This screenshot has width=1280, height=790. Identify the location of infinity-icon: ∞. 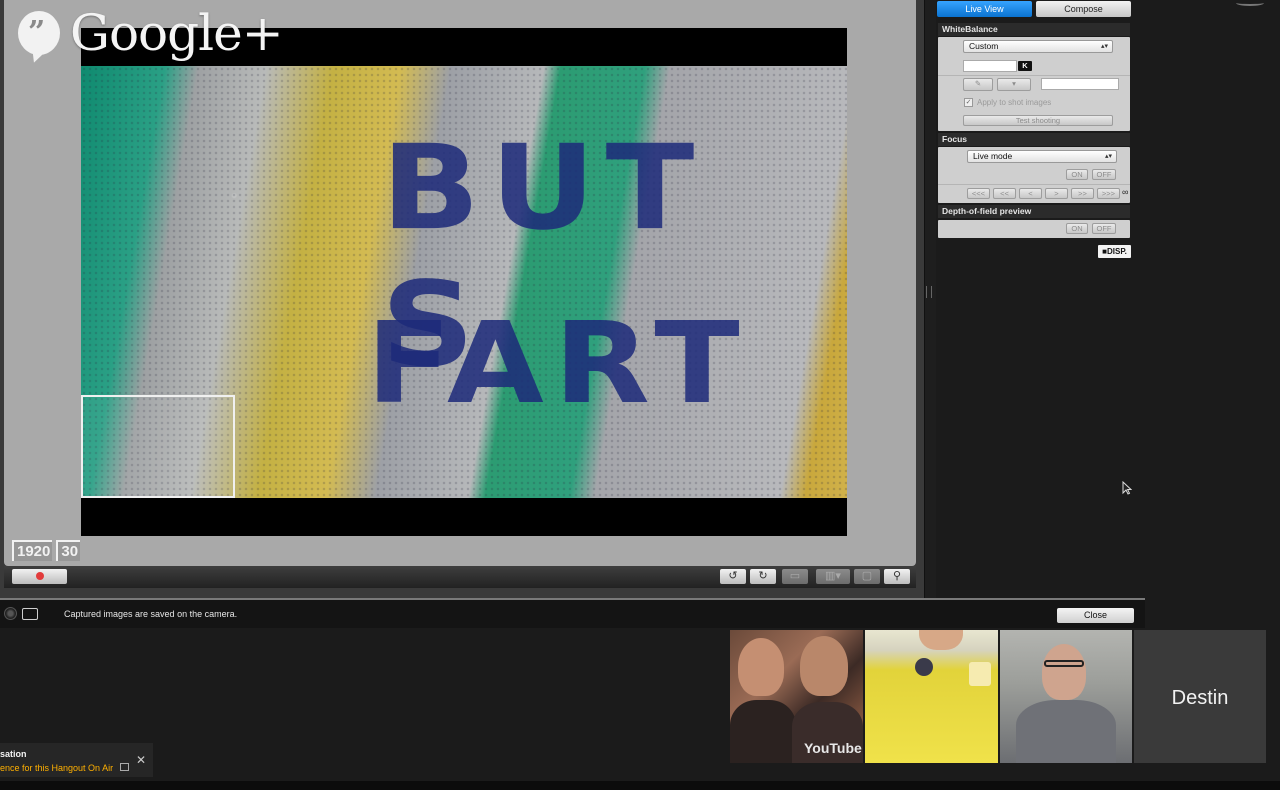
(1125, 192).